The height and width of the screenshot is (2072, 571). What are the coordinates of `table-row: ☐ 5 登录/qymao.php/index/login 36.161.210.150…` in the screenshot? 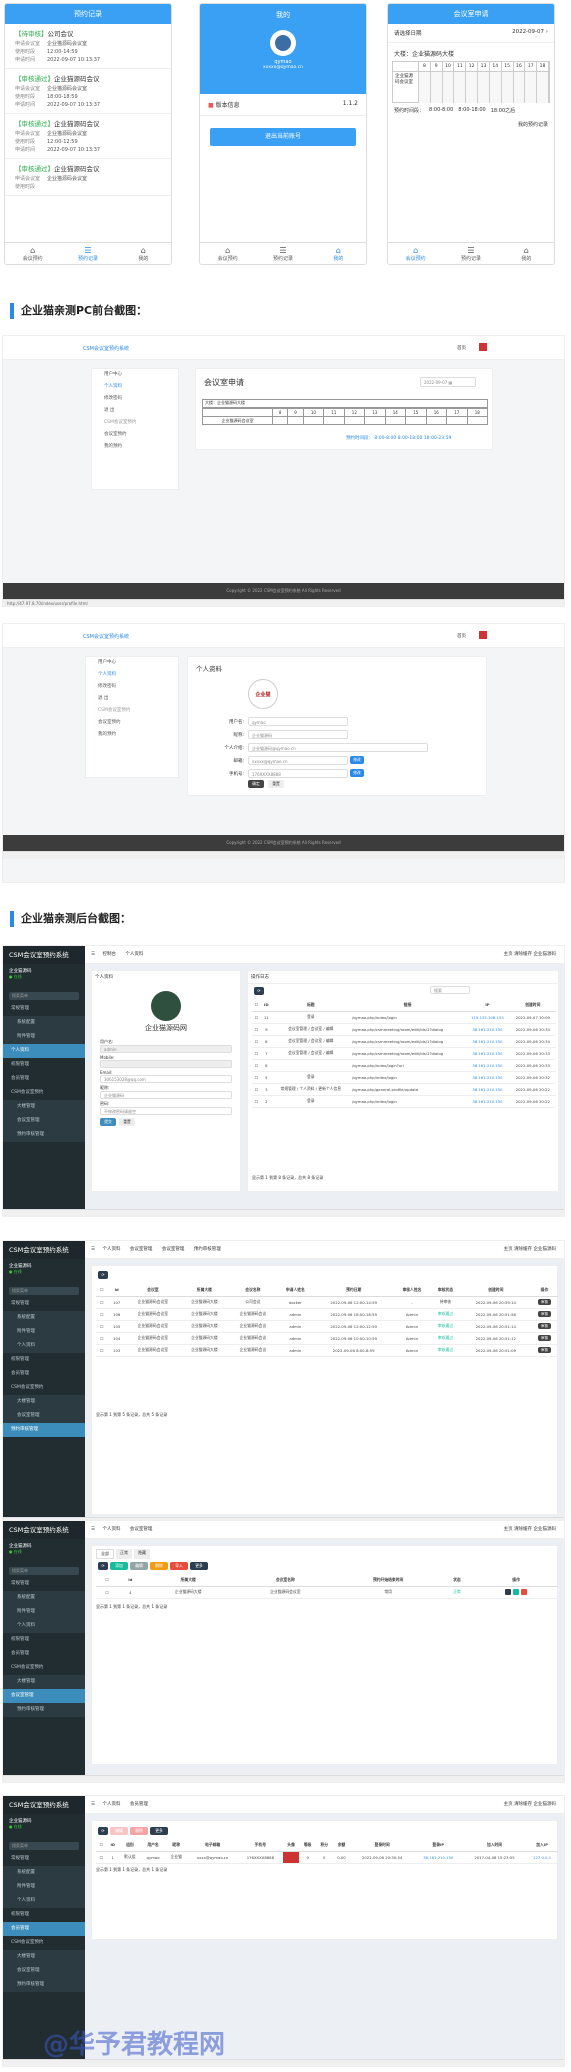 It's located at (404, 1077).